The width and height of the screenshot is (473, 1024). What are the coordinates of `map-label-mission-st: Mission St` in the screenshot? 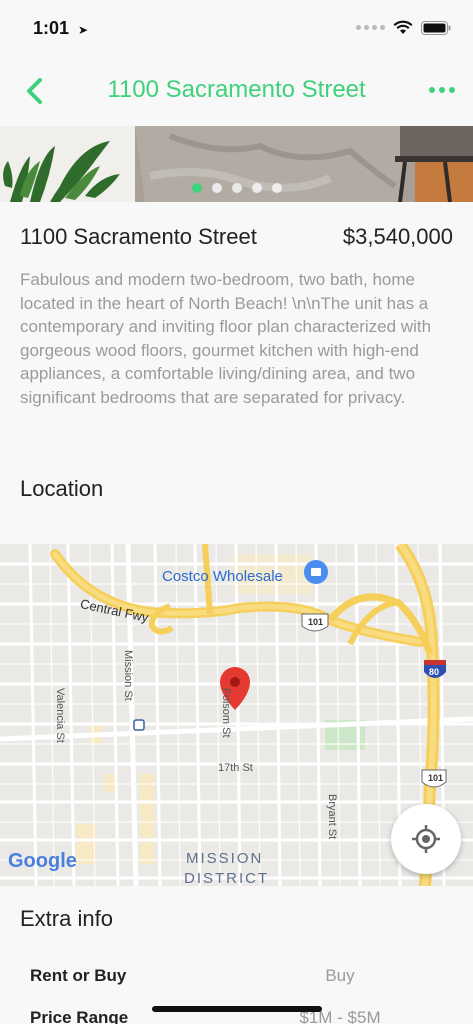 It's located at (128, 675).